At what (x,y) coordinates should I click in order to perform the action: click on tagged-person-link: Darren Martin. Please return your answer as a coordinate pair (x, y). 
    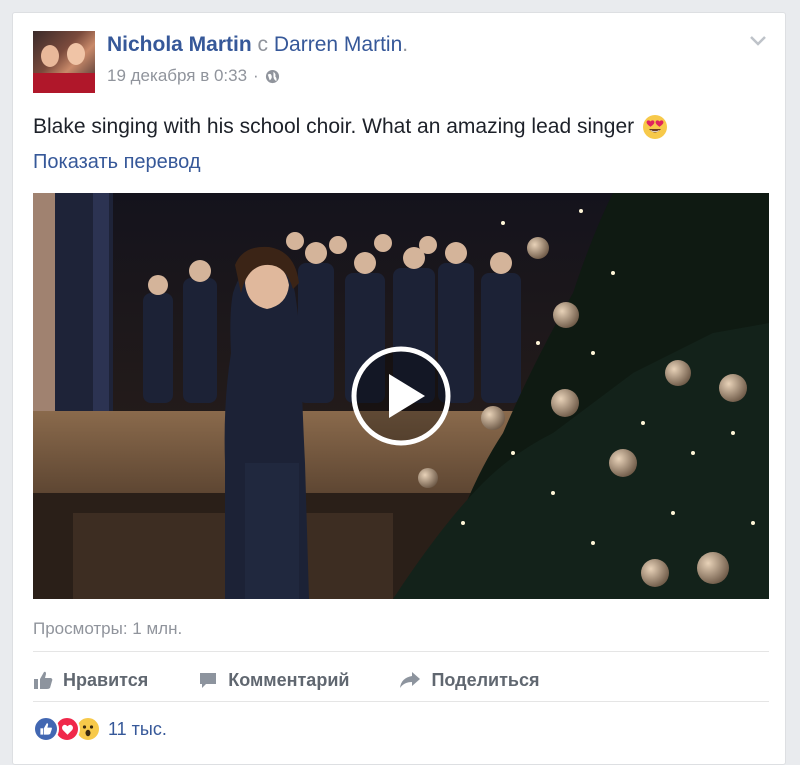
    Looking at the image, I should click on (338, 44).